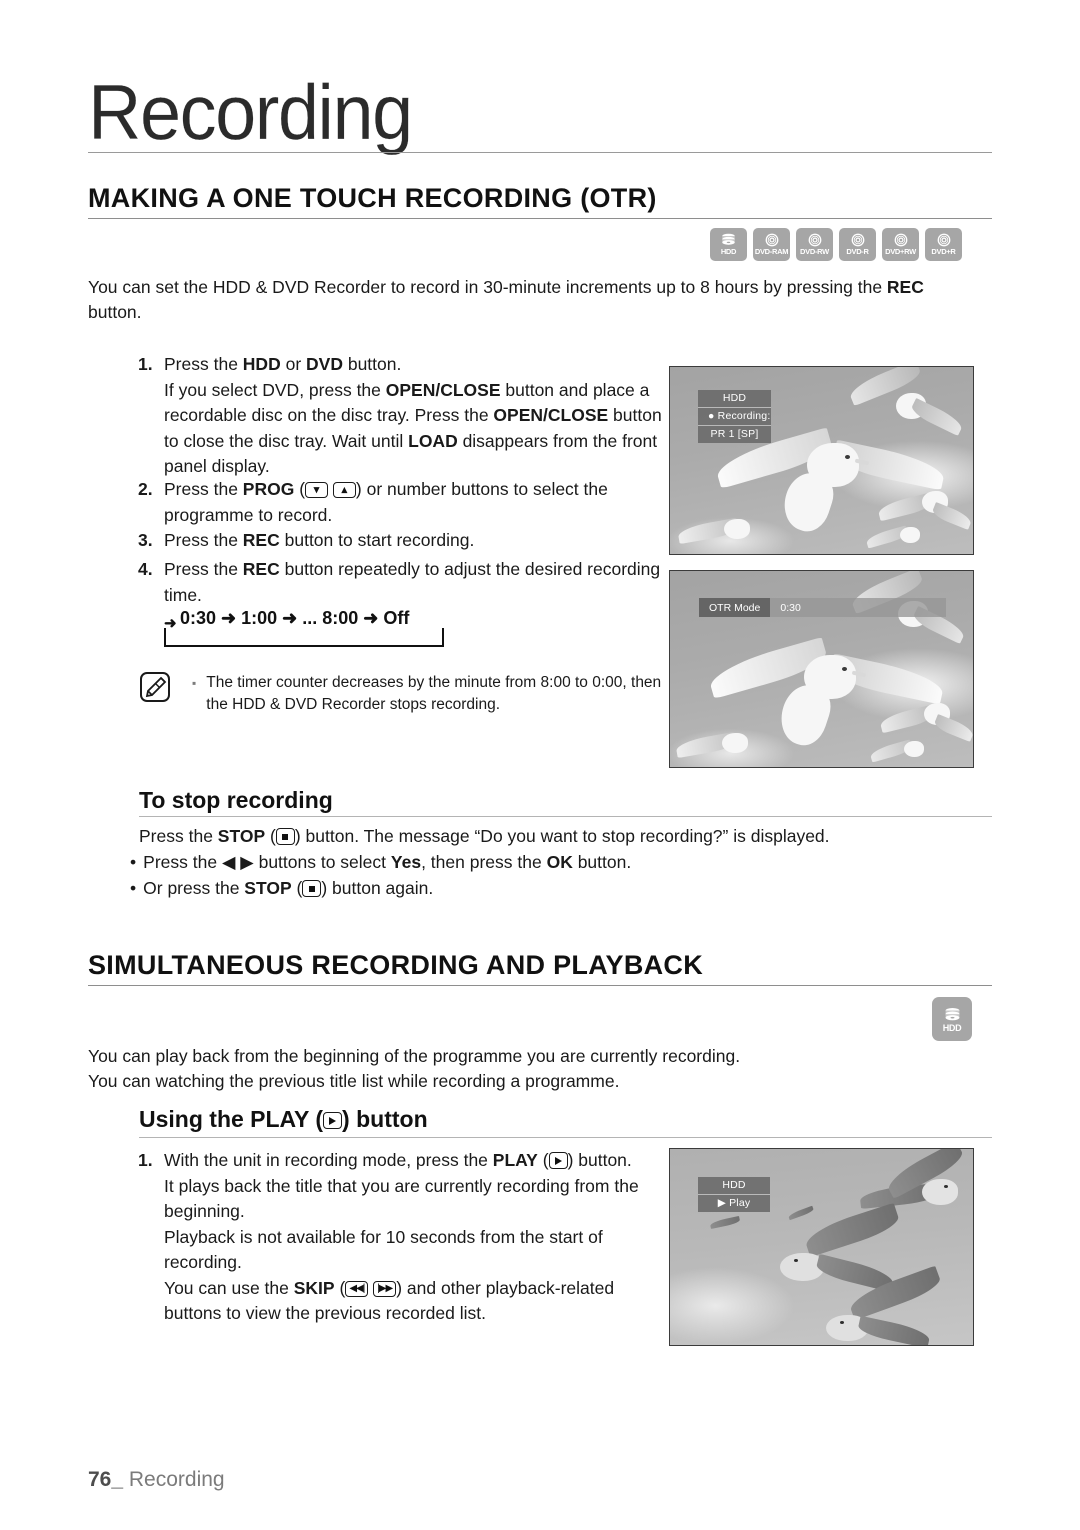  I want to click on bullet-post: button again., so click(380, 888).